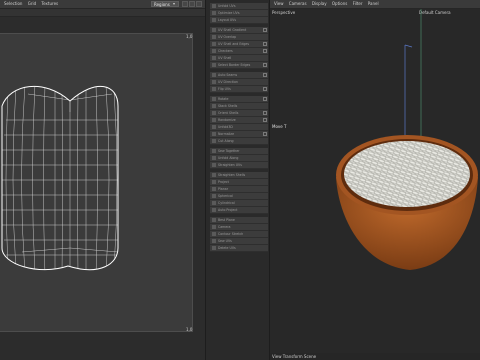  I want to click on uv-tool-row: Checkers, so click(239, 51).